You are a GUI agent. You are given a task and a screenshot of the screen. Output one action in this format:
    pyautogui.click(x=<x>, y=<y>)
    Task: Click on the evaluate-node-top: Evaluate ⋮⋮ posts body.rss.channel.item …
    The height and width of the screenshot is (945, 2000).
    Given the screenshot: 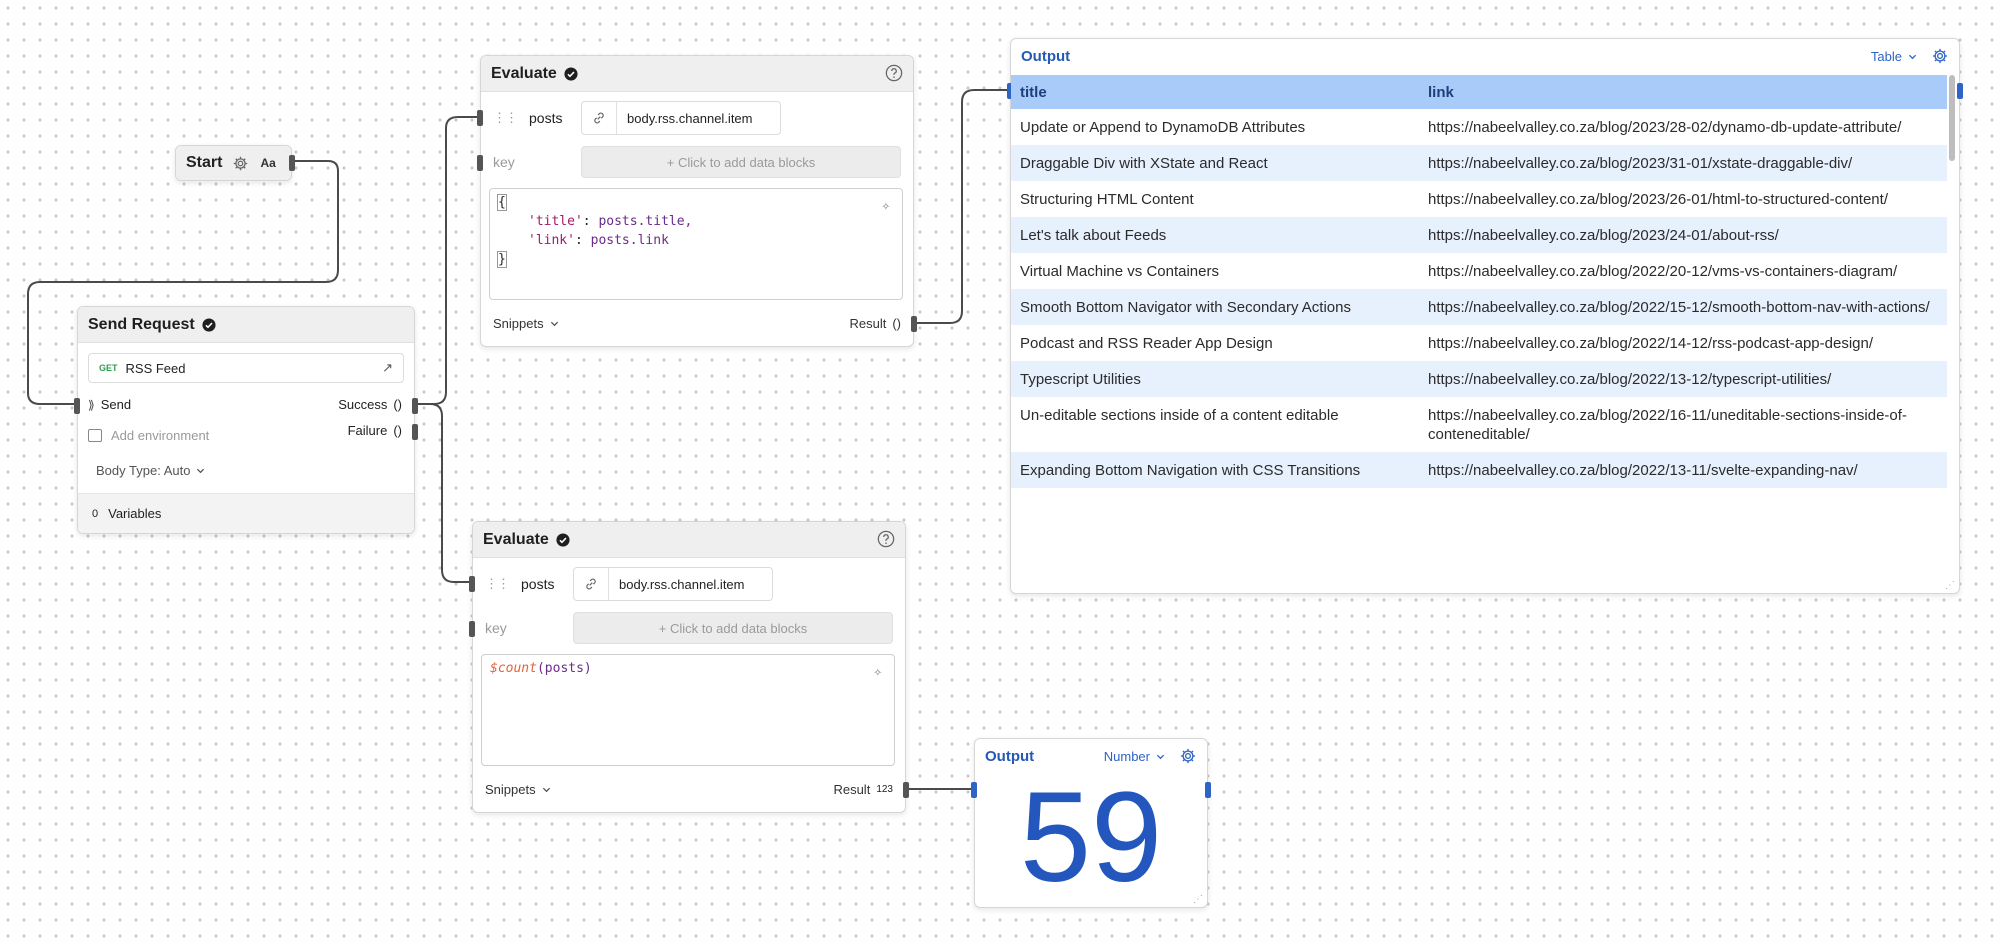 What is the action you would take?
    pyautogui.click(x=697, y=201)
    